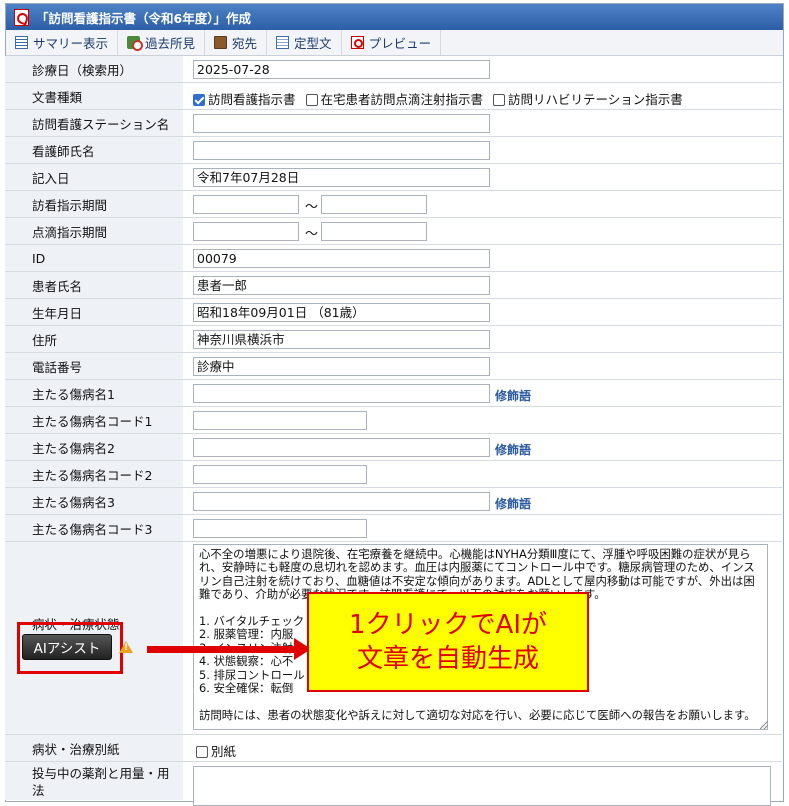 The image size is (789, 806). Describe the element at coordinates (94, 781) in the screenshot. I see `medication-label: 投与中の薬剤と用量・用法` at that location.